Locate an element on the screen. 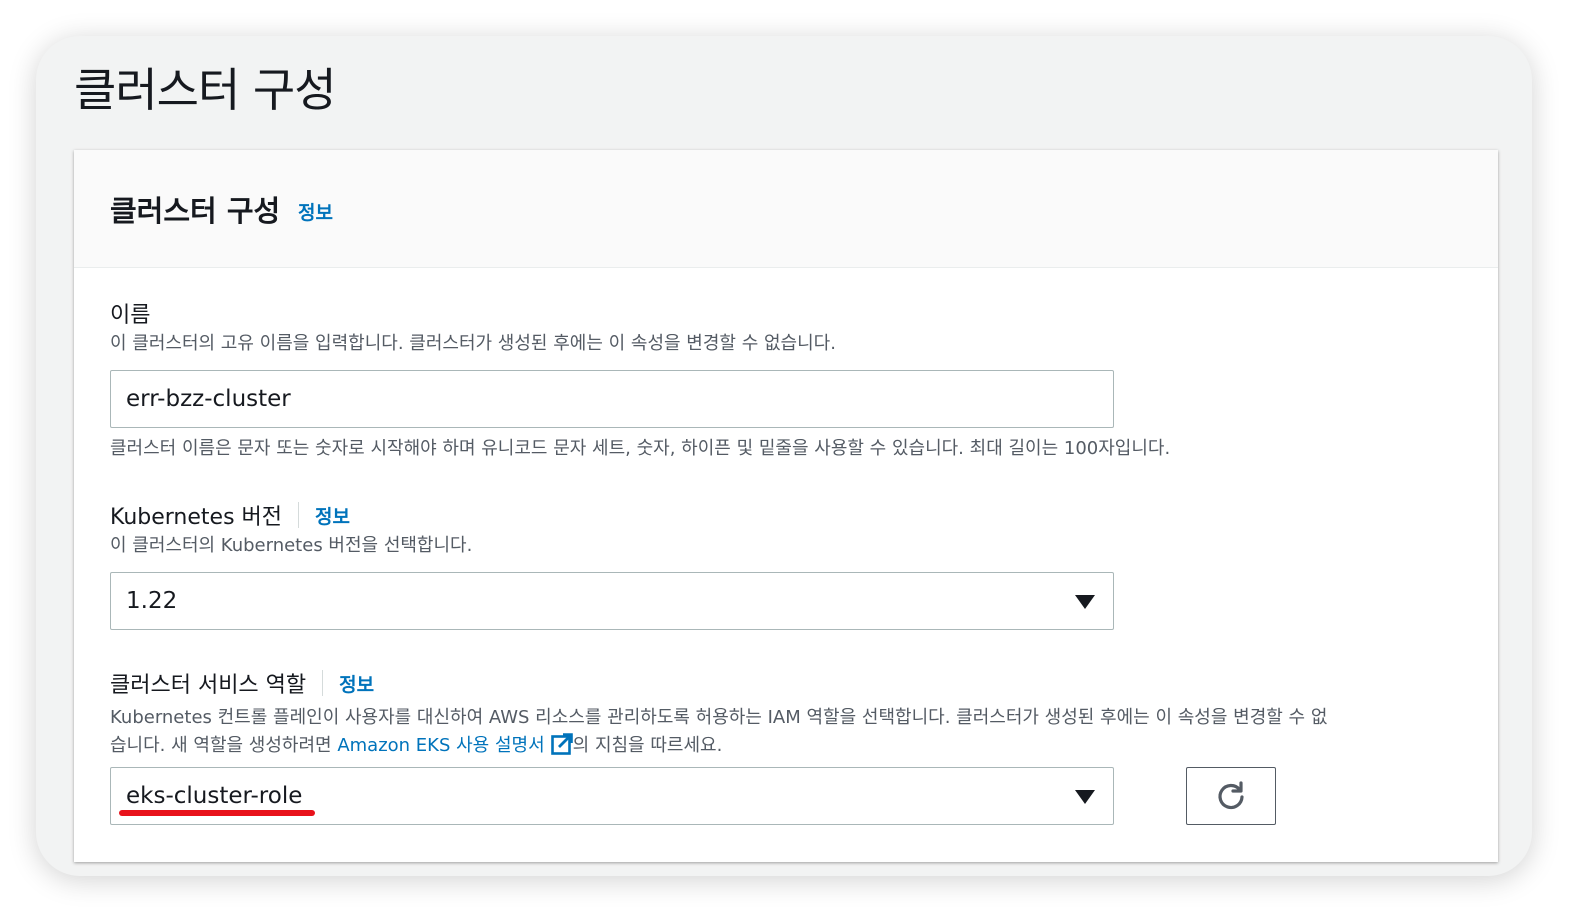  external-link-icon is located at coordinates (561, 744).